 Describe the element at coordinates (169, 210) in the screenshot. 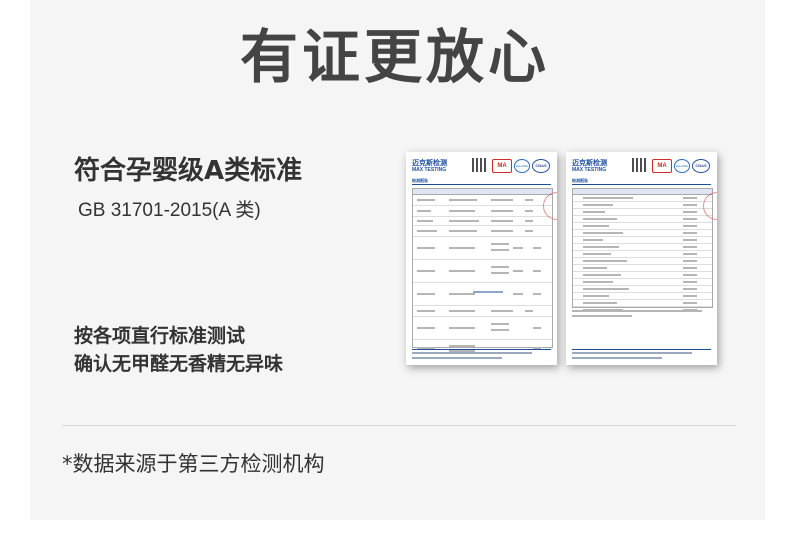

I see `standard-code: GB 31701-2015(A 类)` at that location.